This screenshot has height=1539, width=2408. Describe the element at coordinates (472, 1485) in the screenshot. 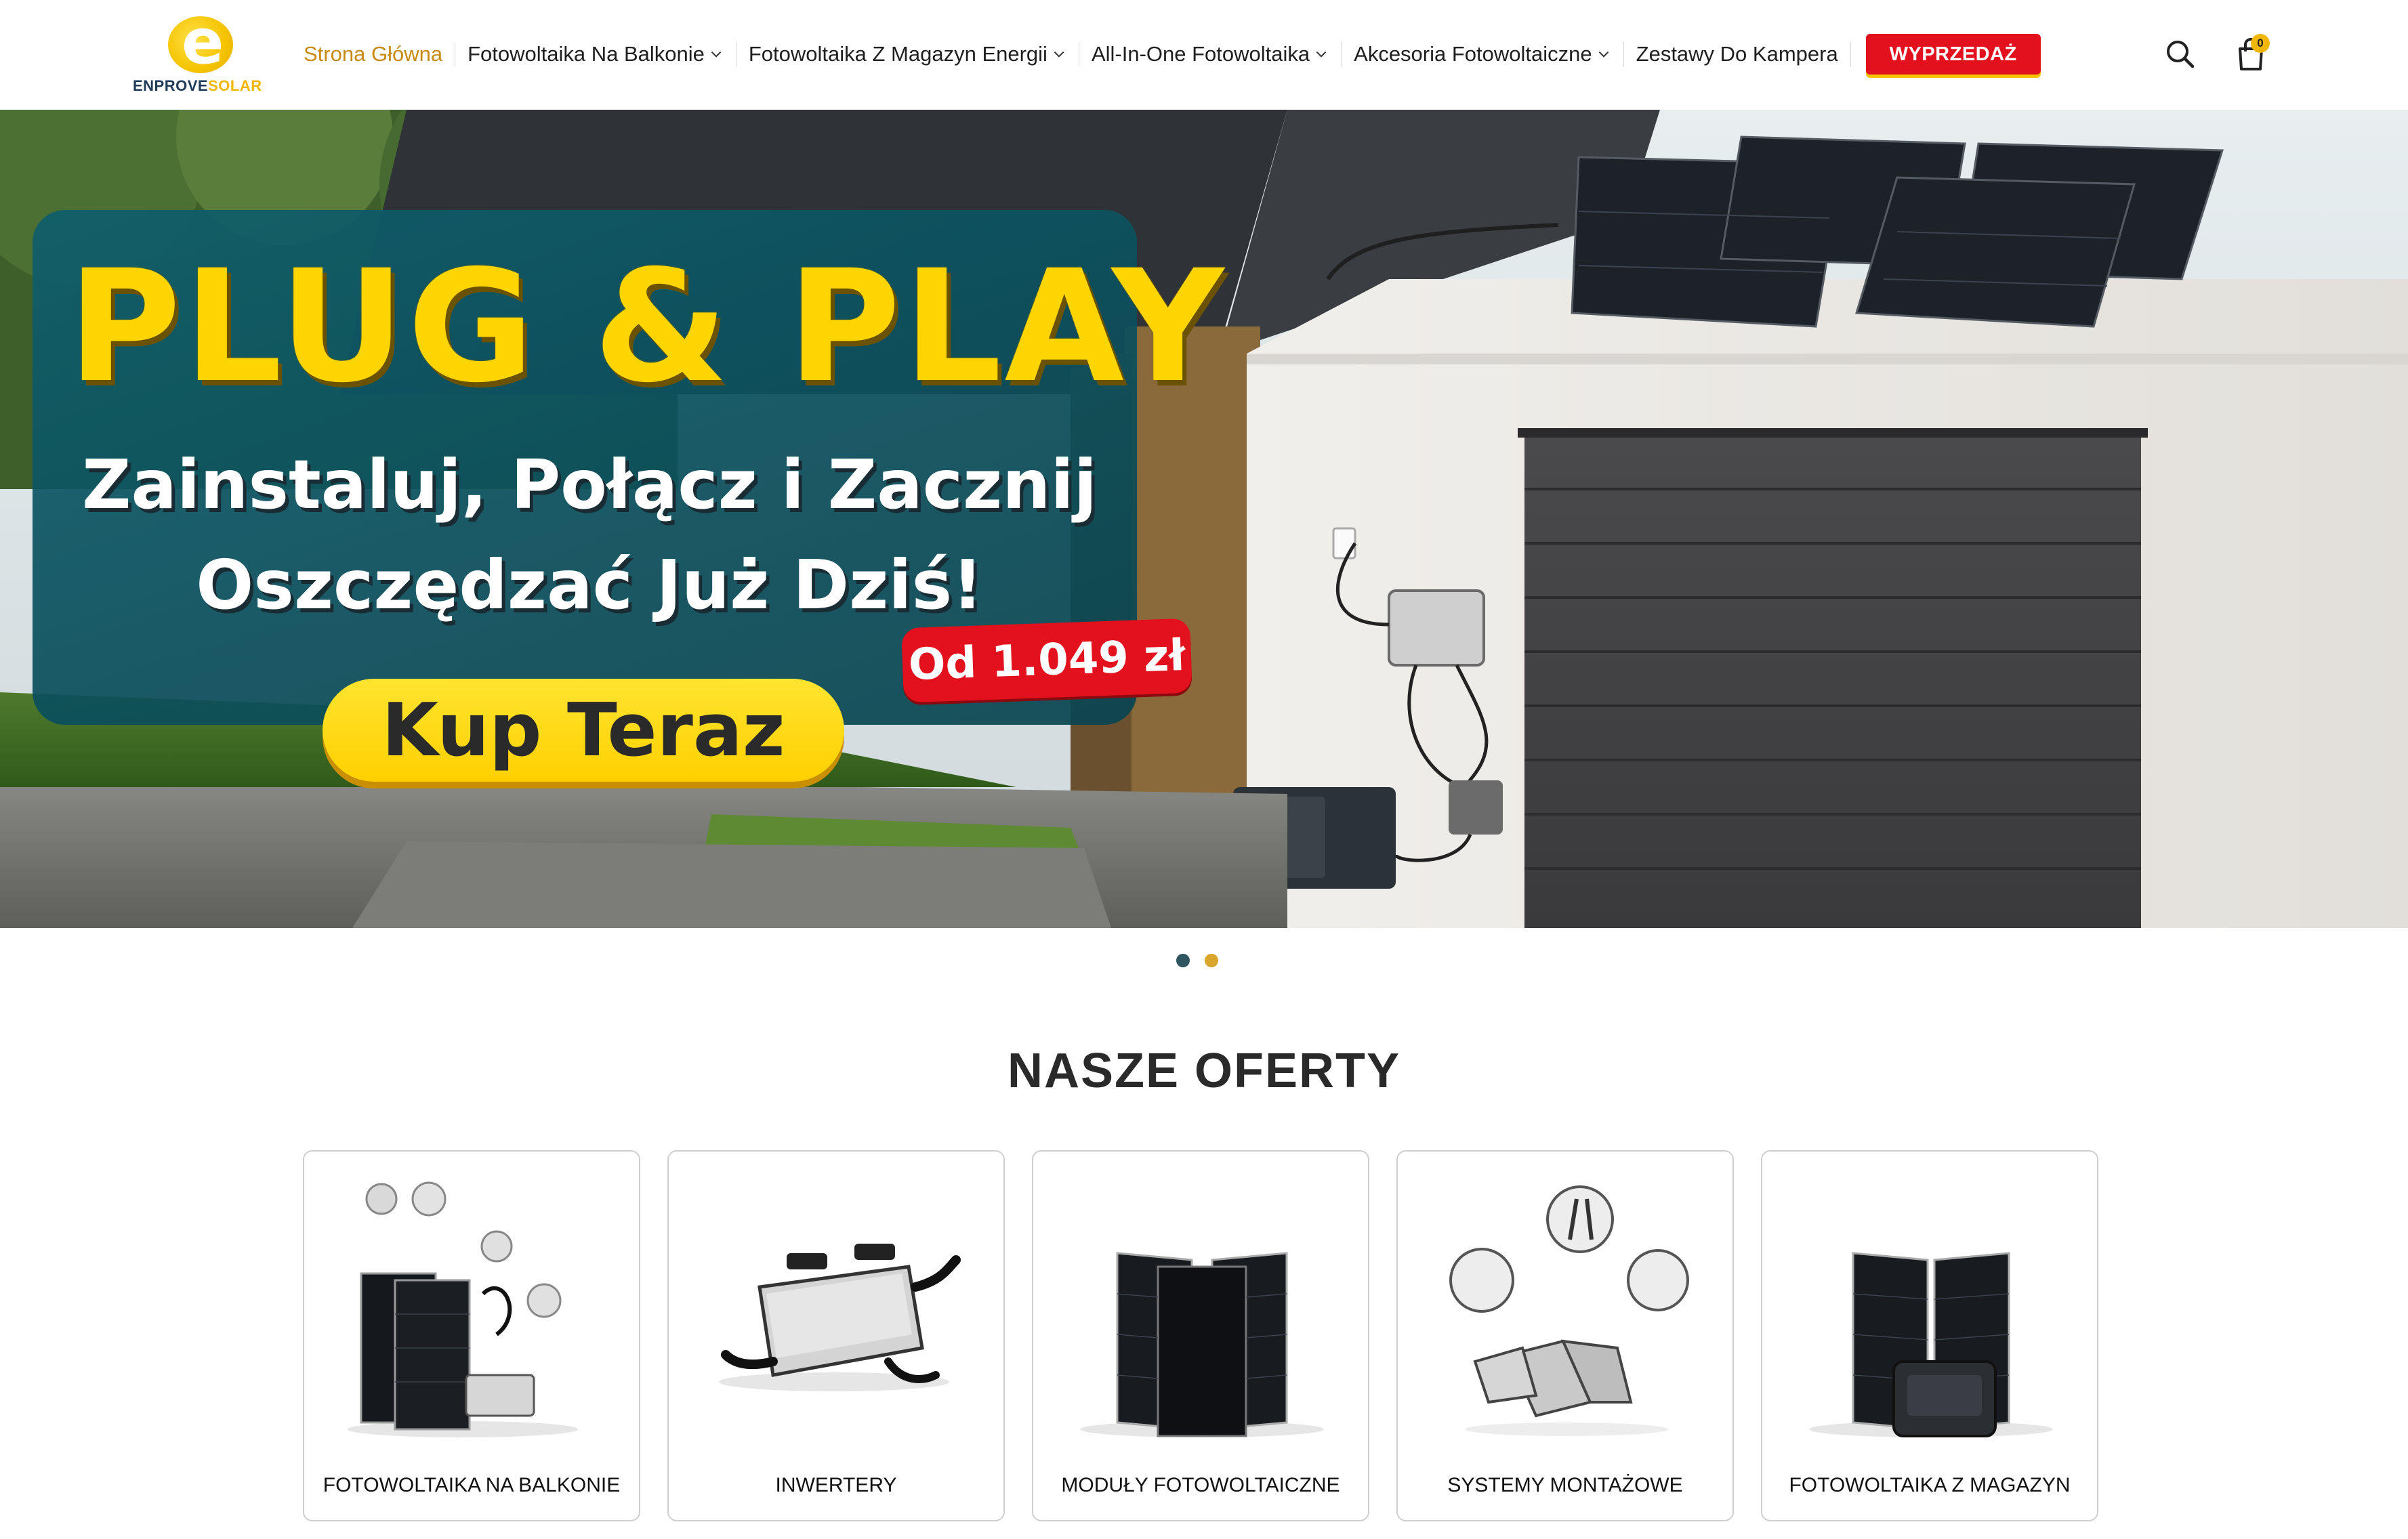

I see `offer-card-label: FOTOWOLTAIKA NA BALKONIE` at that location.